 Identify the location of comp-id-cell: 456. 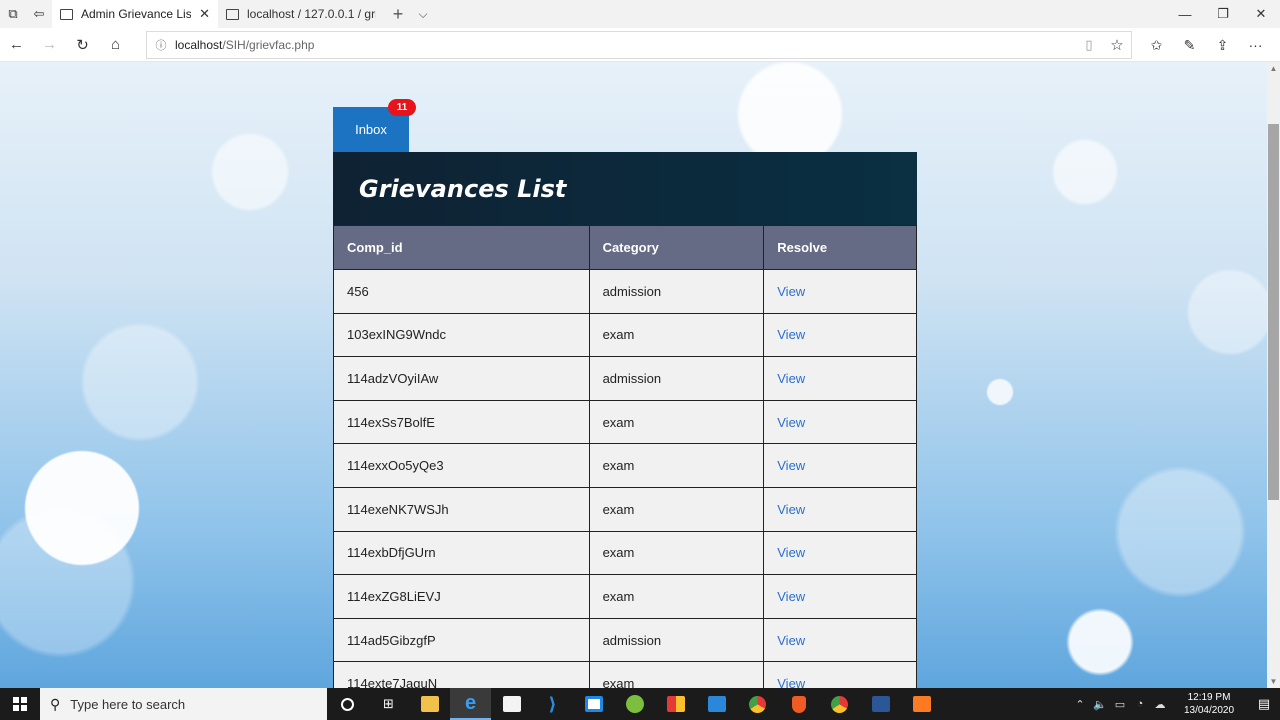
(461, 291).